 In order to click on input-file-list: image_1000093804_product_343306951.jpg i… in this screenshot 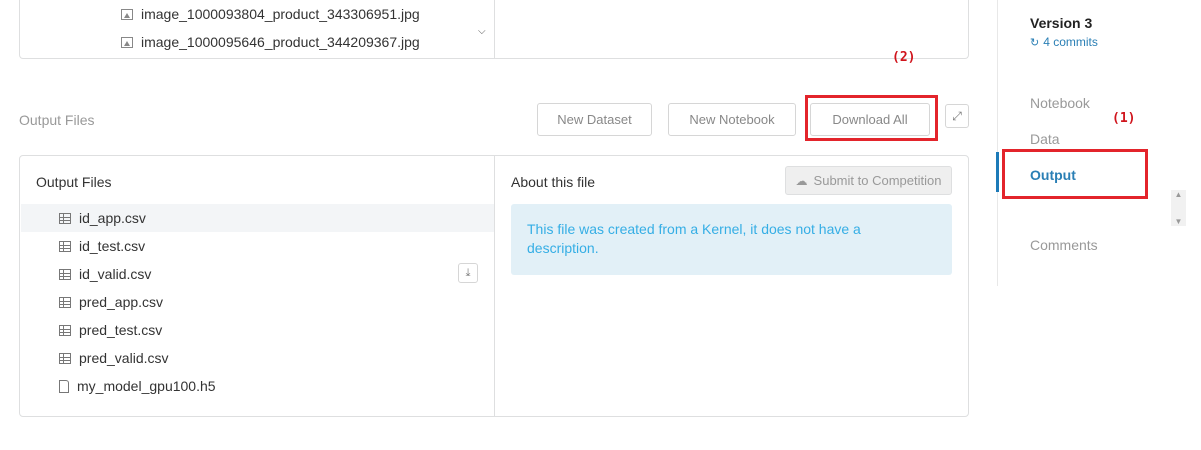, I will do `click(257, 29)`.